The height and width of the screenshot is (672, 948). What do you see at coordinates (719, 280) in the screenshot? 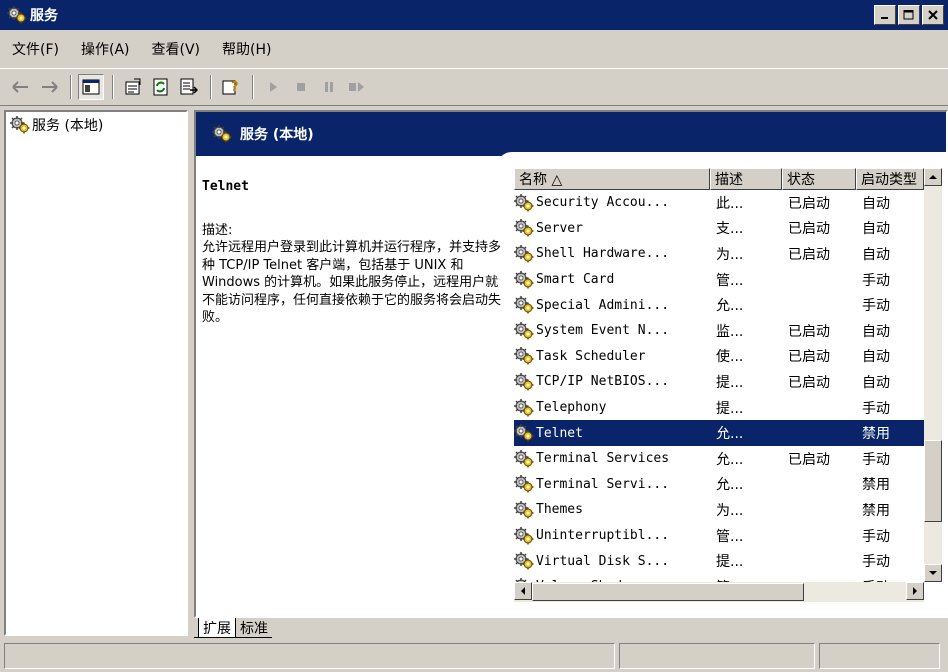
I see `table-row: Smart Card 管... 手动` at bounding box center [719, 280].